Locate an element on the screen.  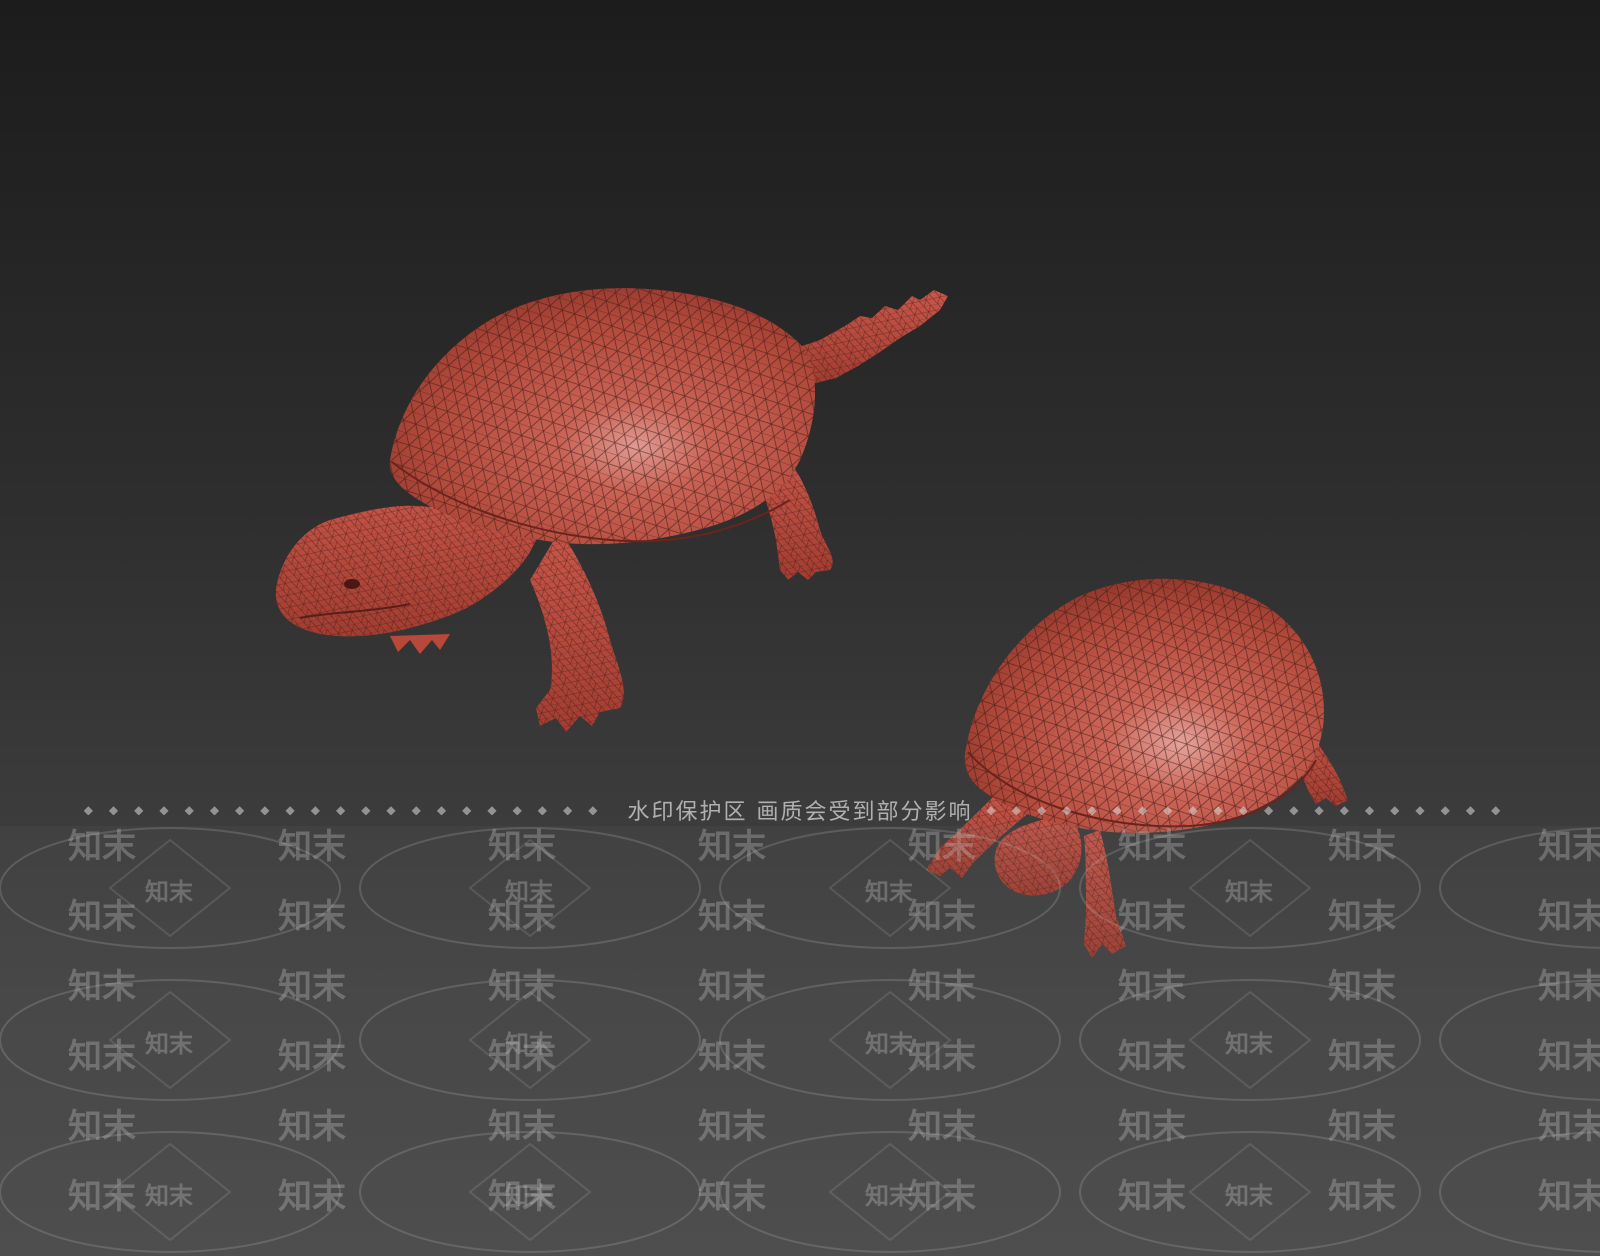
watermark-notice: 水印保护区 画质会受到部分影响 is located at coordinates (800, 812).